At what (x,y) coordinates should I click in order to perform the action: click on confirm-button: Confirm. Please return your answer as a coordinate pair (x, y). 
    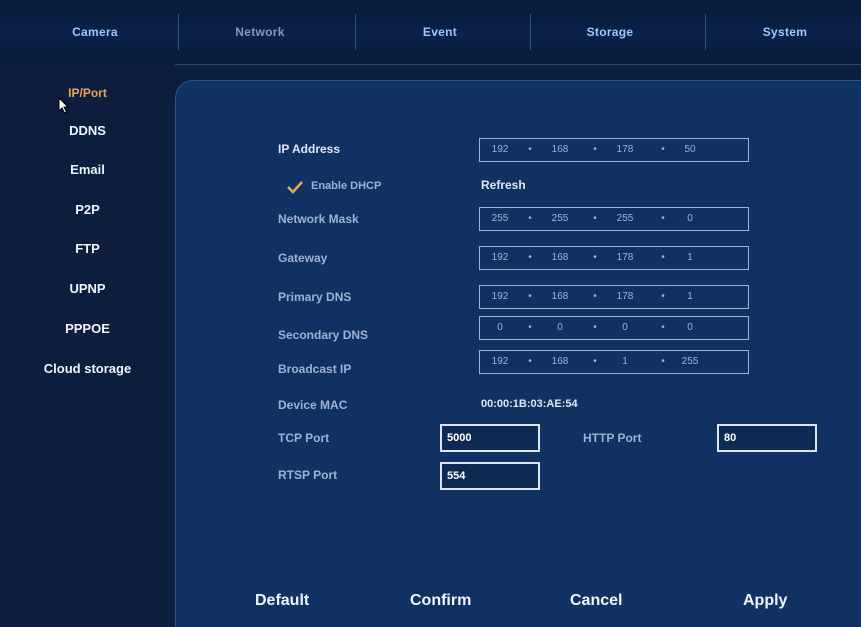
    Looking at the image, I should click on (440, 601).